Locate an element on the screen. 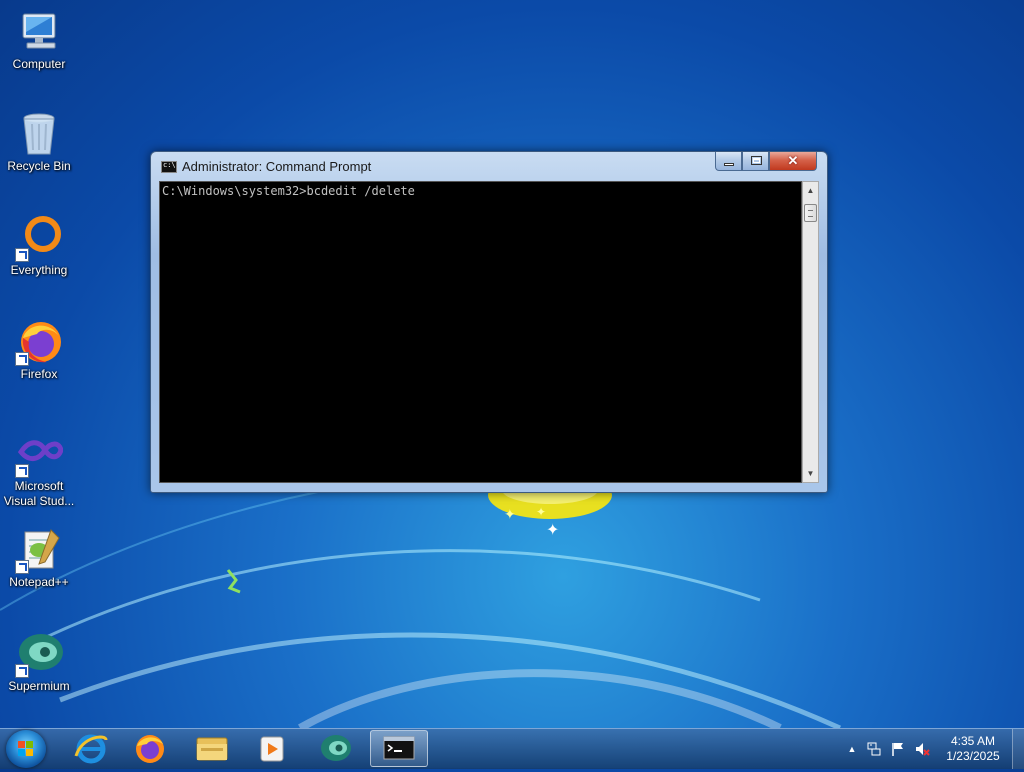  scroll-down-arrow-icon: ▼ is located at coordinates (810, 473).